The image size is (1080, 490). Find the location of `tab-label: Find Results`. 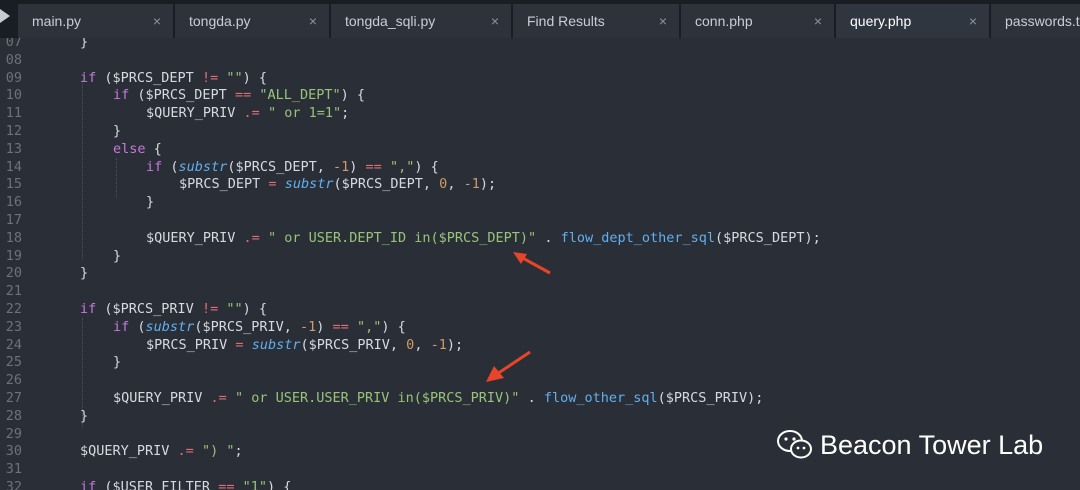

tab-label: Find Results is located at coordinates (566, 21).